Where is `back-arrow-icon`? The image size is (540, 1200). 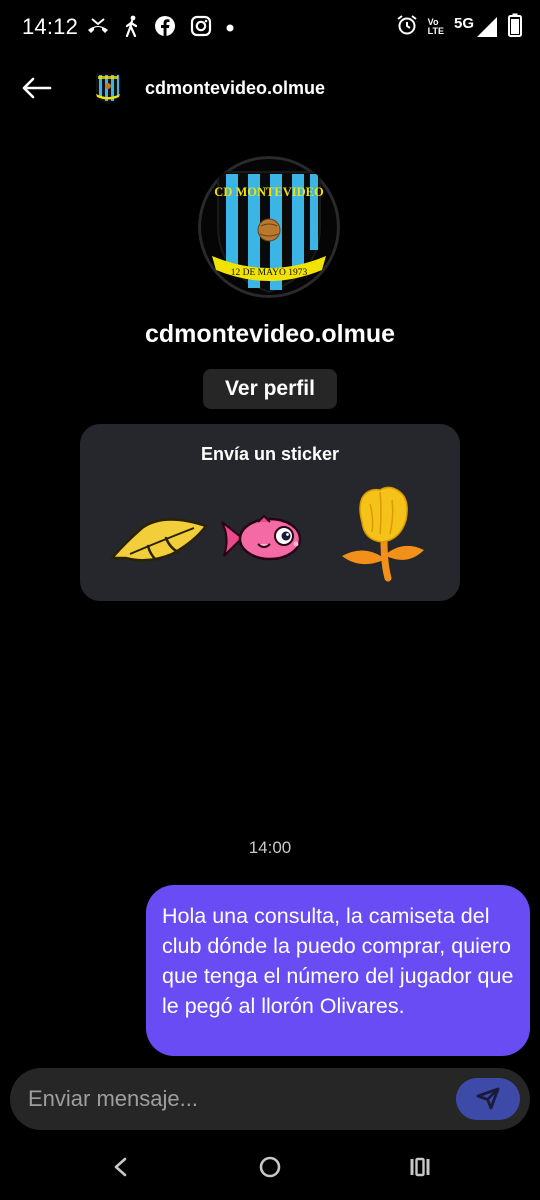 back-arrow-icon is located at coordinates (36, 89).